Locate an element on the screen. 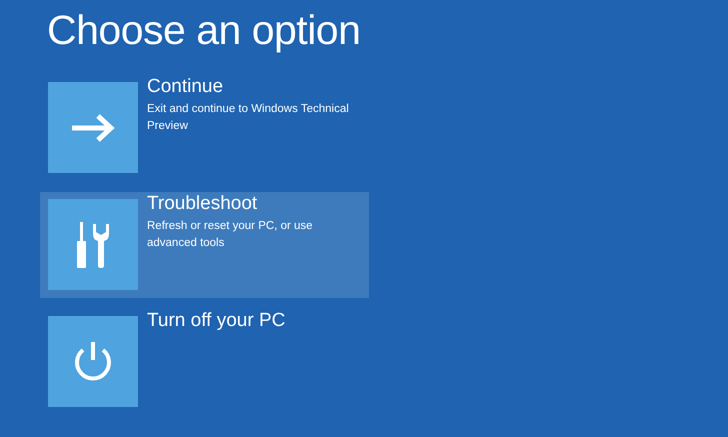 This screenshot has width=728, height=437. option-button: Continue Exit and continue to Windows Technical Preview is located at coordinates (204, 128).